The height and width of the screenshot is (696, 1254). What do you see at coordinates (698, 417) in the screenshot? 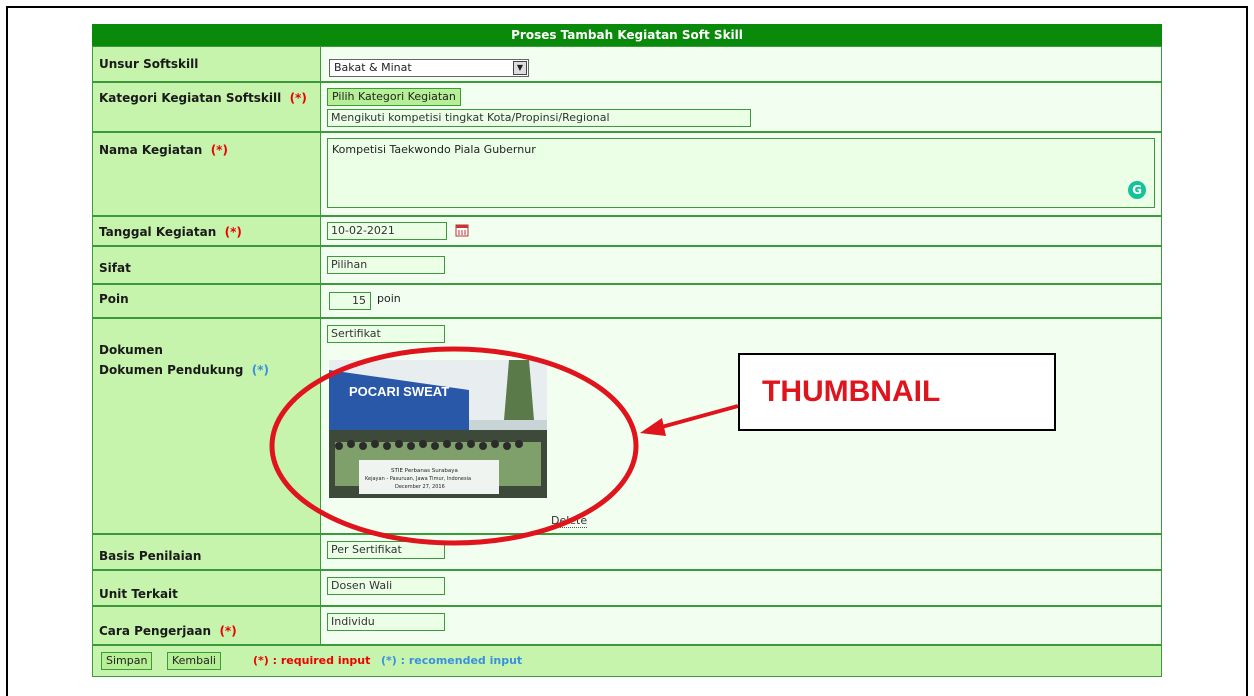
I see `callout-arrow` at bounding box center [698, 417].